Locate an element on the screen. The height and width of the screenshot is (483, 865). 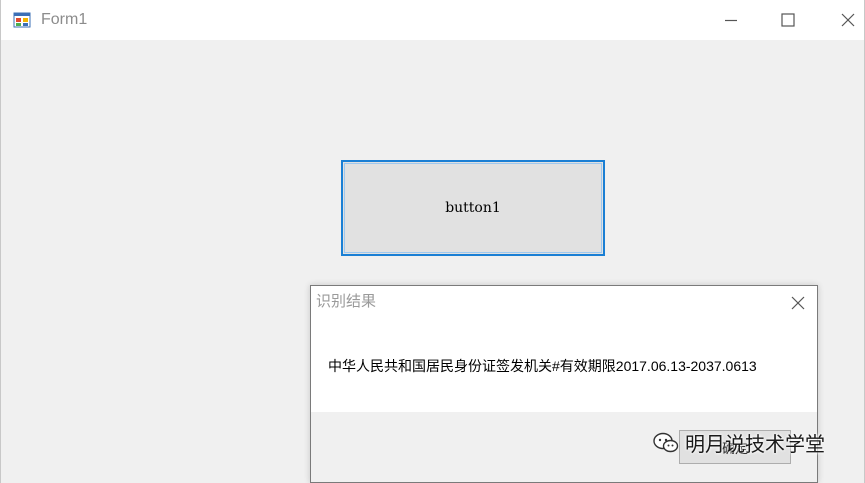
form-app-icon is located at coordinates (22, 20).